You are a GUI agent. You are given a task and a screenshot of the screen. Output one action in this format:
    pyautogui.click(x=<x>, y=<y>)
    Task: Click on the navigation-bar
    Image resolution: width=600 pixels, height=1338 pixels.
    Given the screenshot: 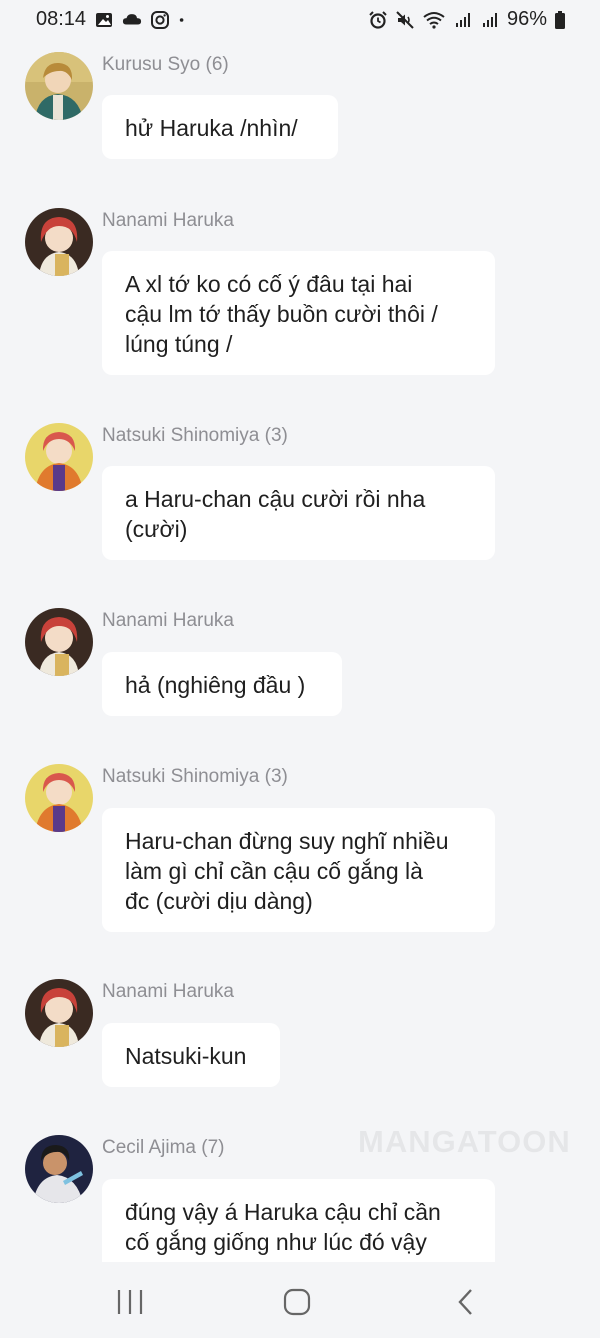 What is the action you would take?
    pyautogui.click(x=300, y=1300)
    